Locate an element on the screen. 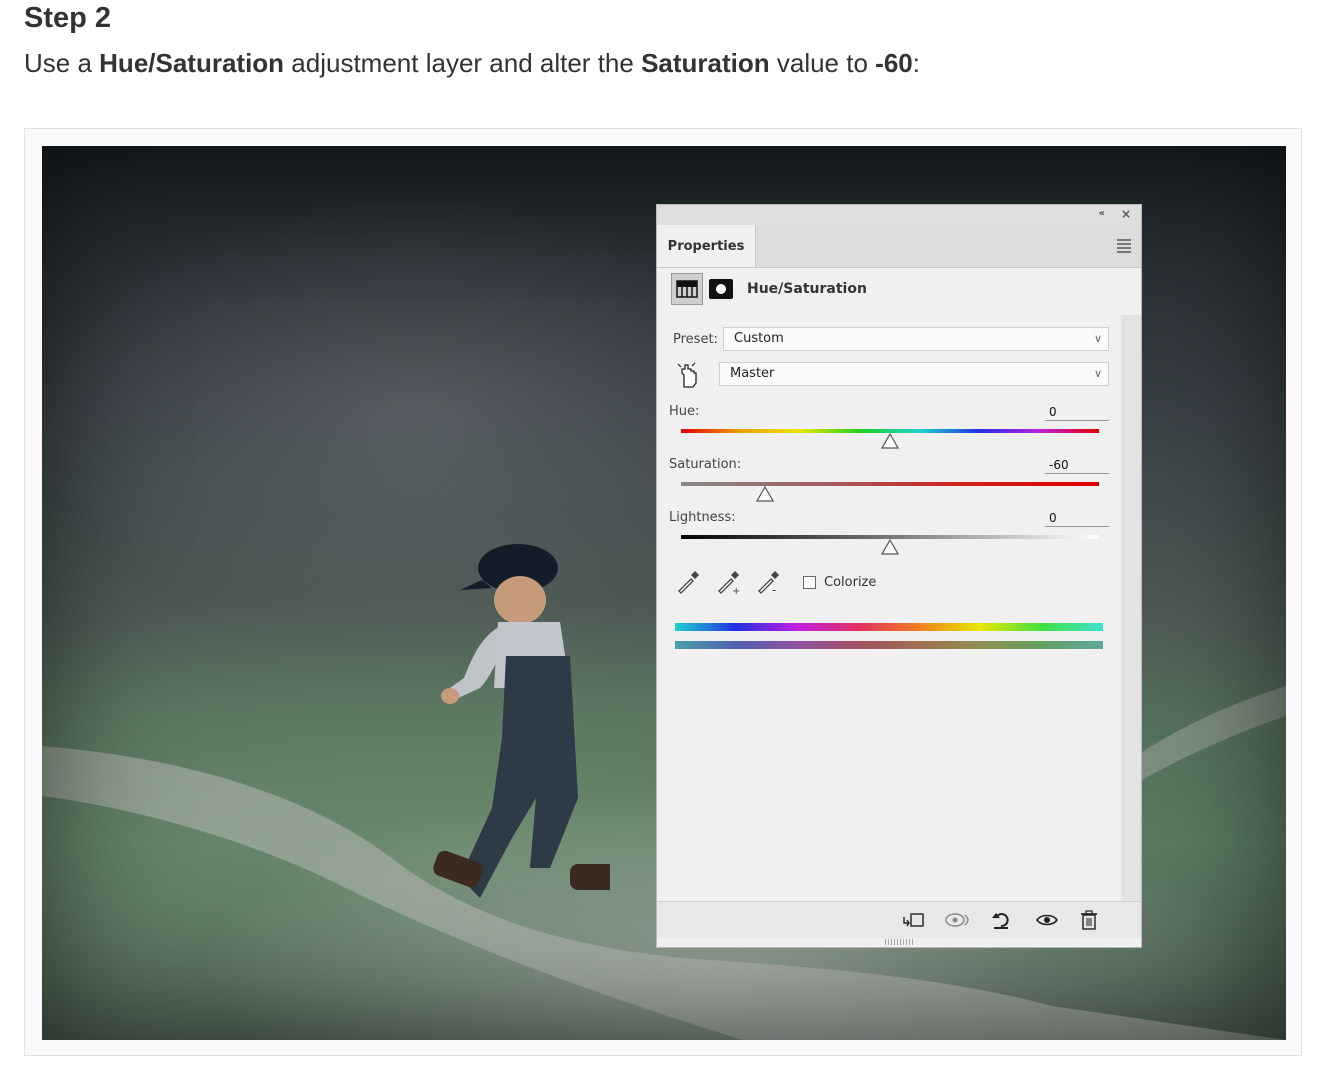  channel-select: Master ∨ is located at coordinates (914, 374).